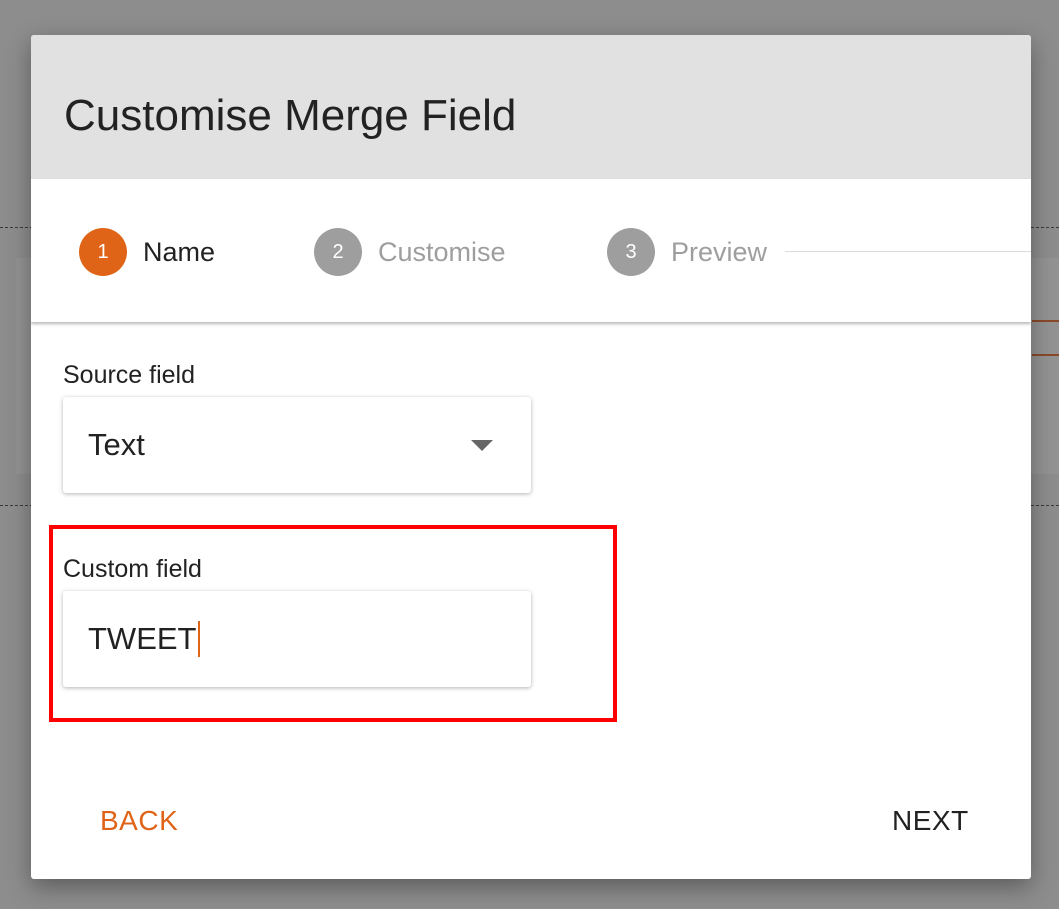 The height and width of the screenshot is (909, 1059). Describe the element at coordinates (179, 251) in the screenshot. I see `step-label: Name` at that location.